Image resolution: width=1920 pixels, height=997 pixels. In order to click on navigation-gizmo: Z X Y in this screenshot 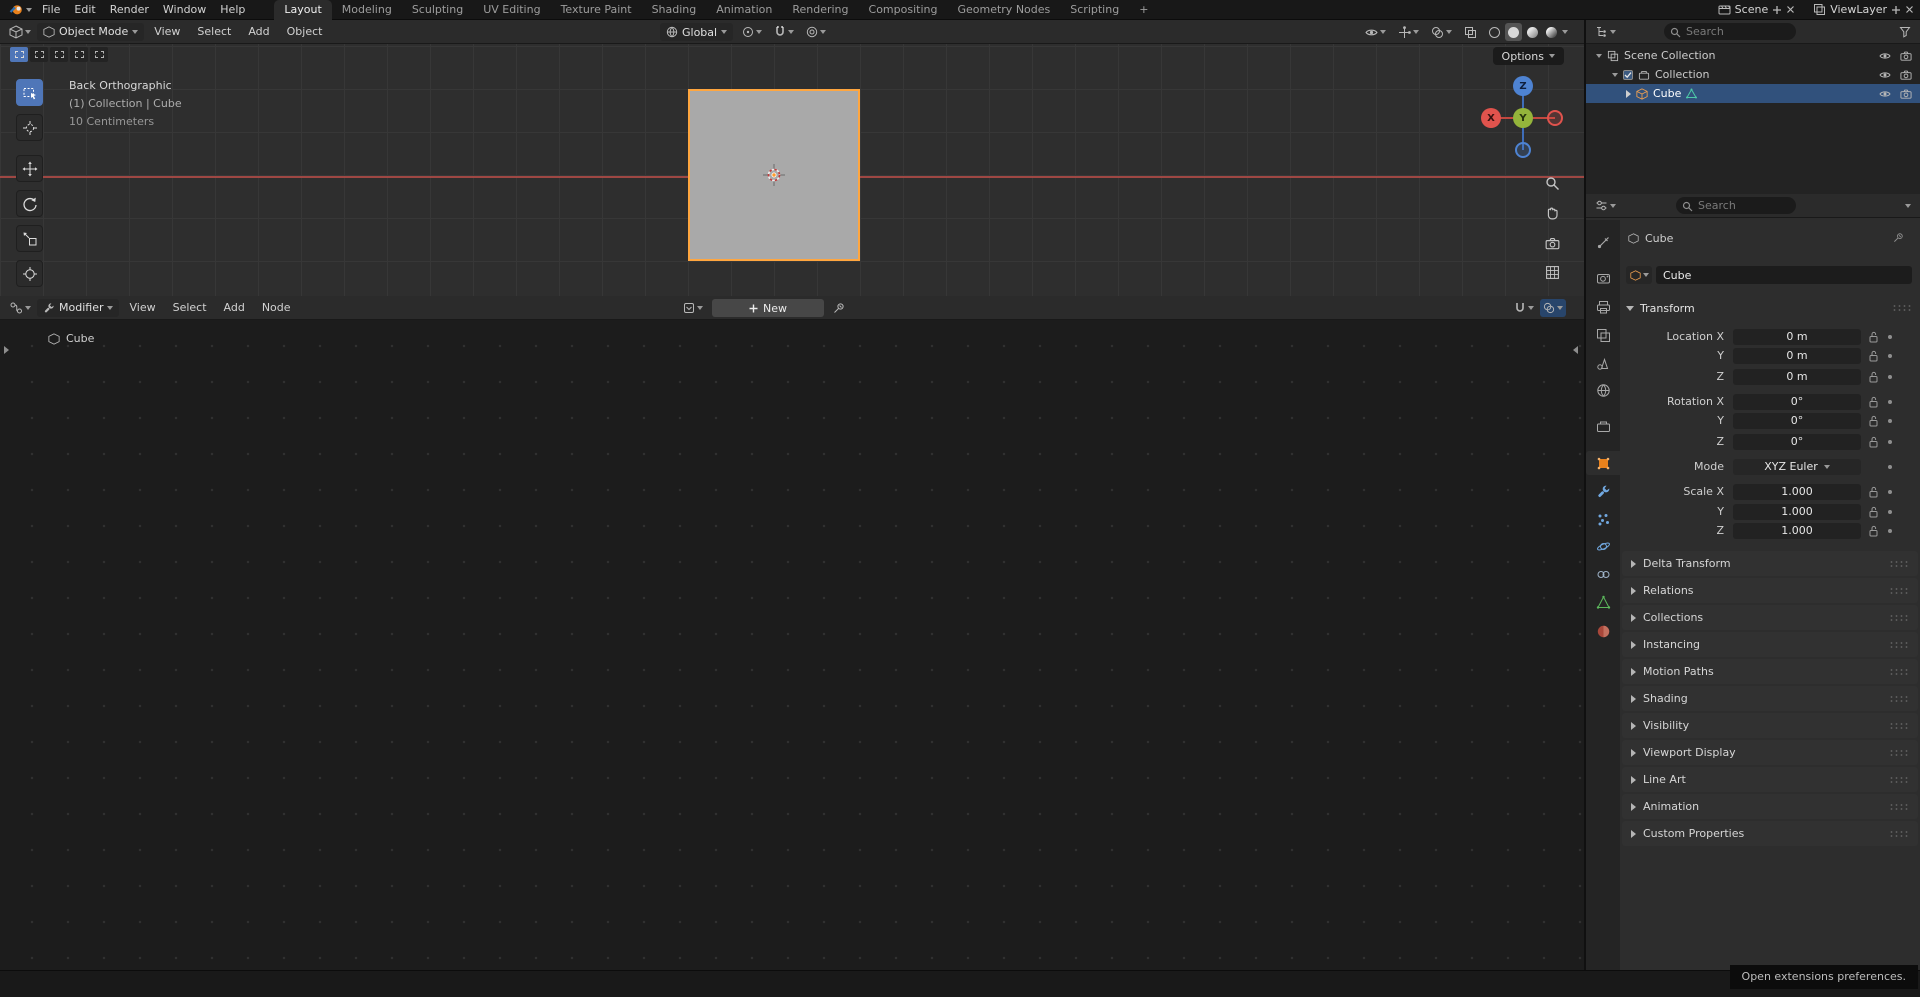, I will do `click(1523, 118)`.